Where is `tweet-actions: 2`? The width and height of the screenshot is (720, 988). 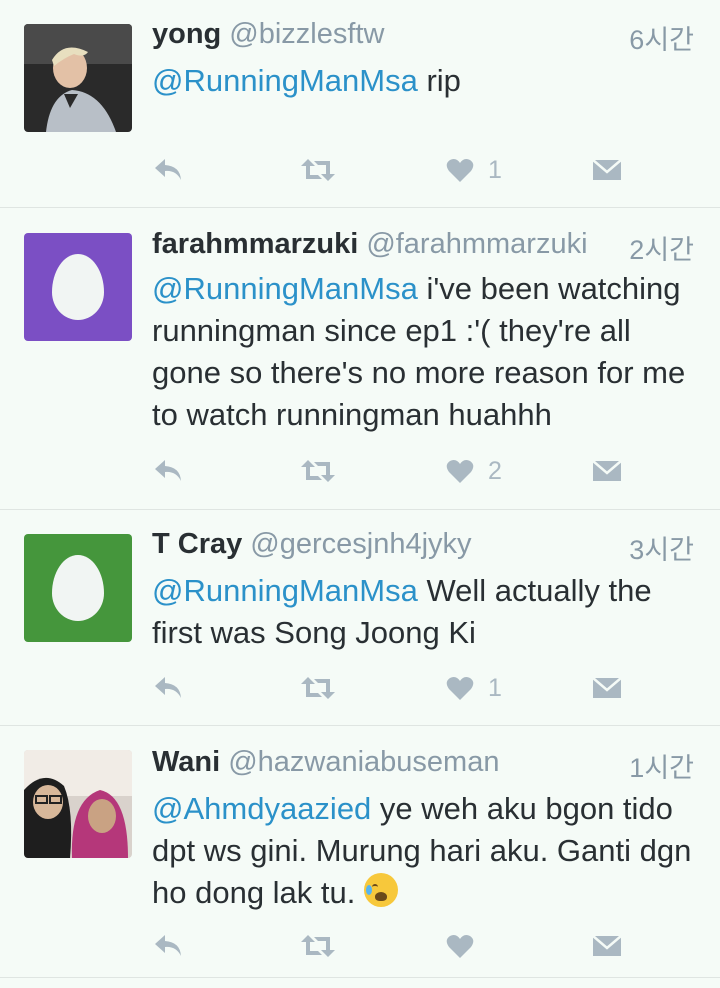 tweet-actions: 2 is located at coordinates (360, 471).